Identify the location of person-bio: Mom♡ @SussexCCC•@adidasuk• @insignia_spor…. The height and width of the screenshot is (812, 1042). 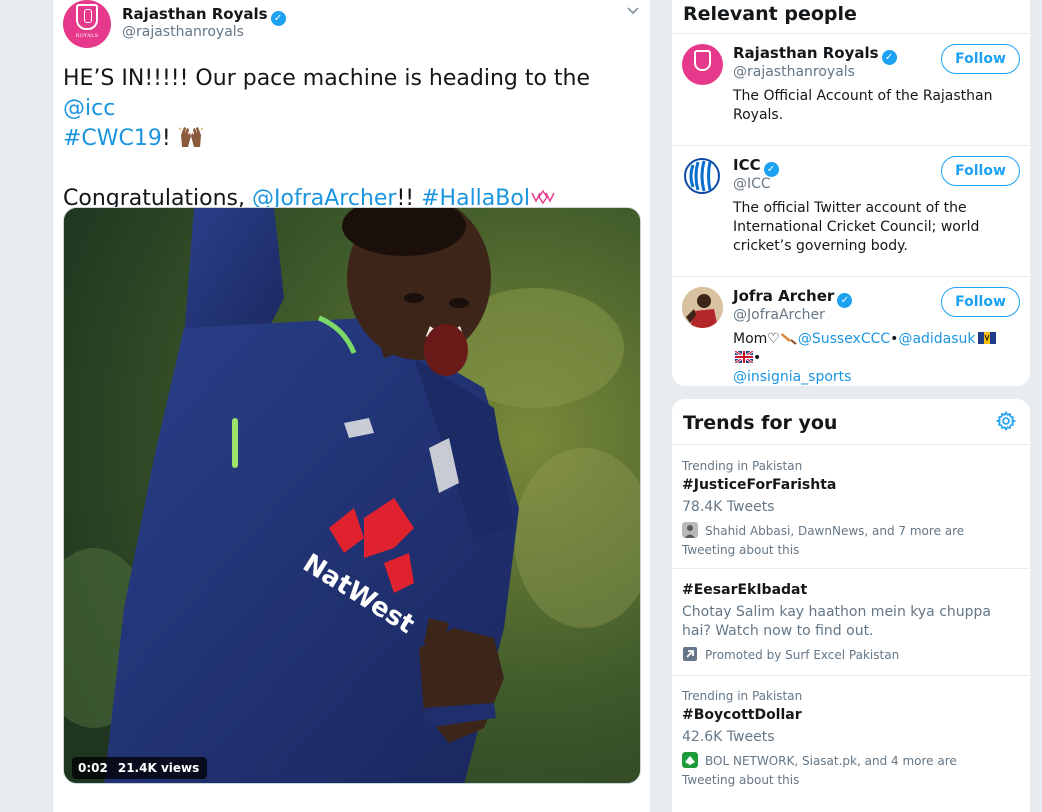
(868, 358).